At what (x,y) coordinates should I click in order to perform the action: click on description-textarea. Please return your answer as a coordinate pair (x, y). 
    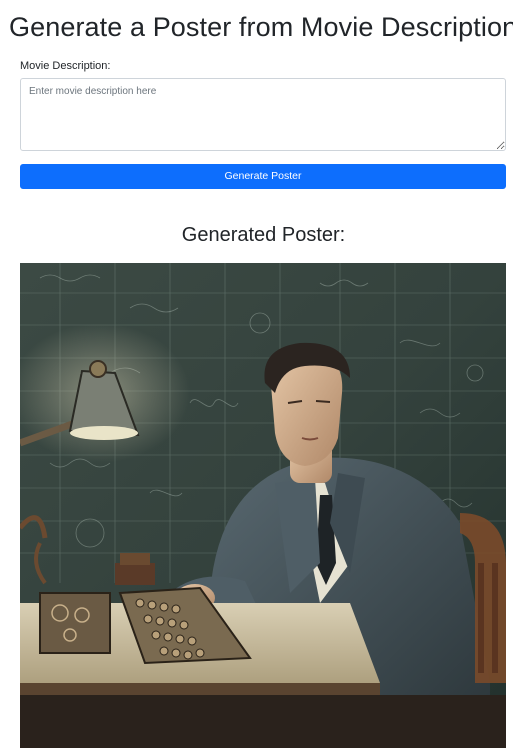
    Looking at the image, I should click on (263, 114).